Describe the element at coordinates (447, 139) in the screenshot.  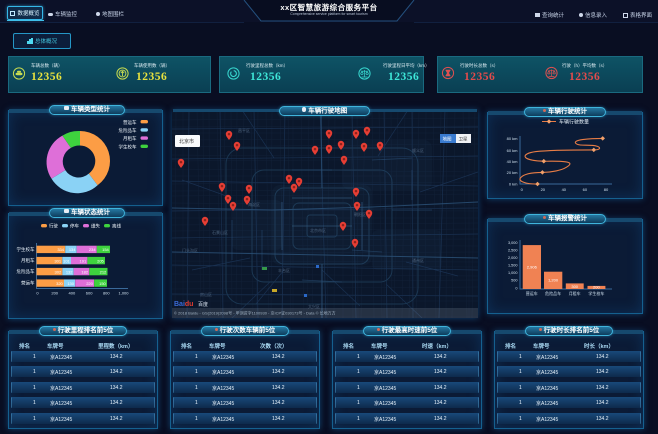
I see `svg-text: 地图` at that location.